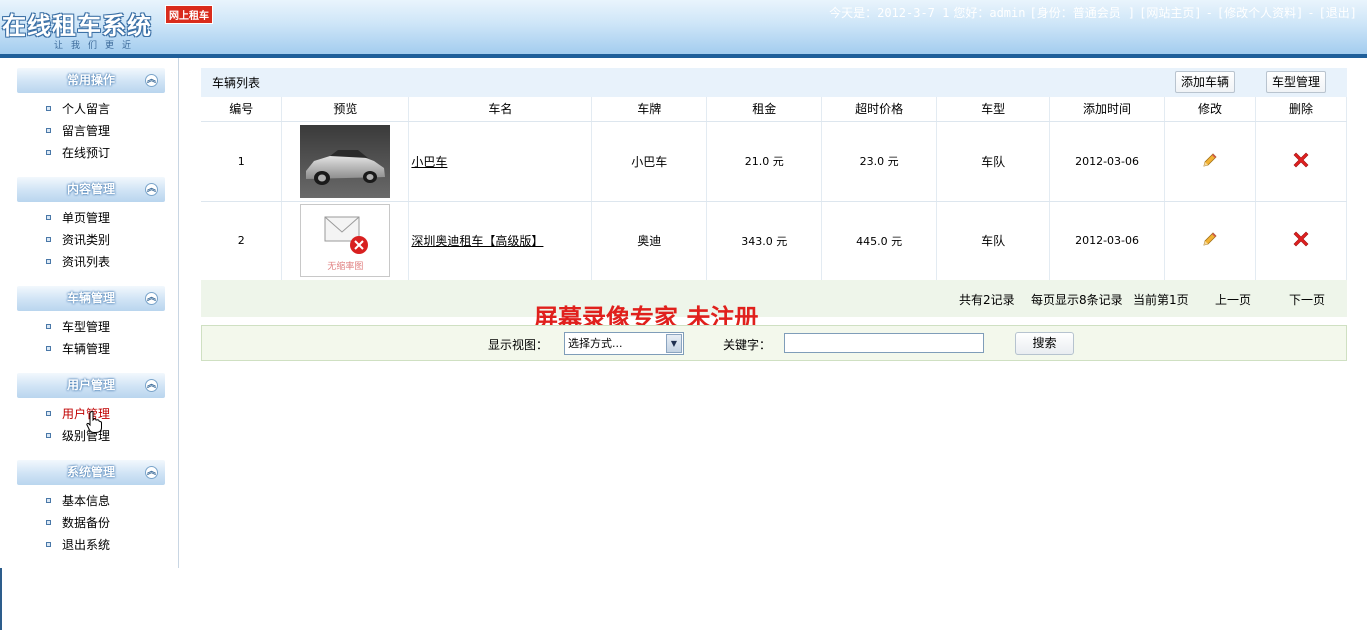  I want to click on sidebar-item-label: 退出系统, so click(86, 545).